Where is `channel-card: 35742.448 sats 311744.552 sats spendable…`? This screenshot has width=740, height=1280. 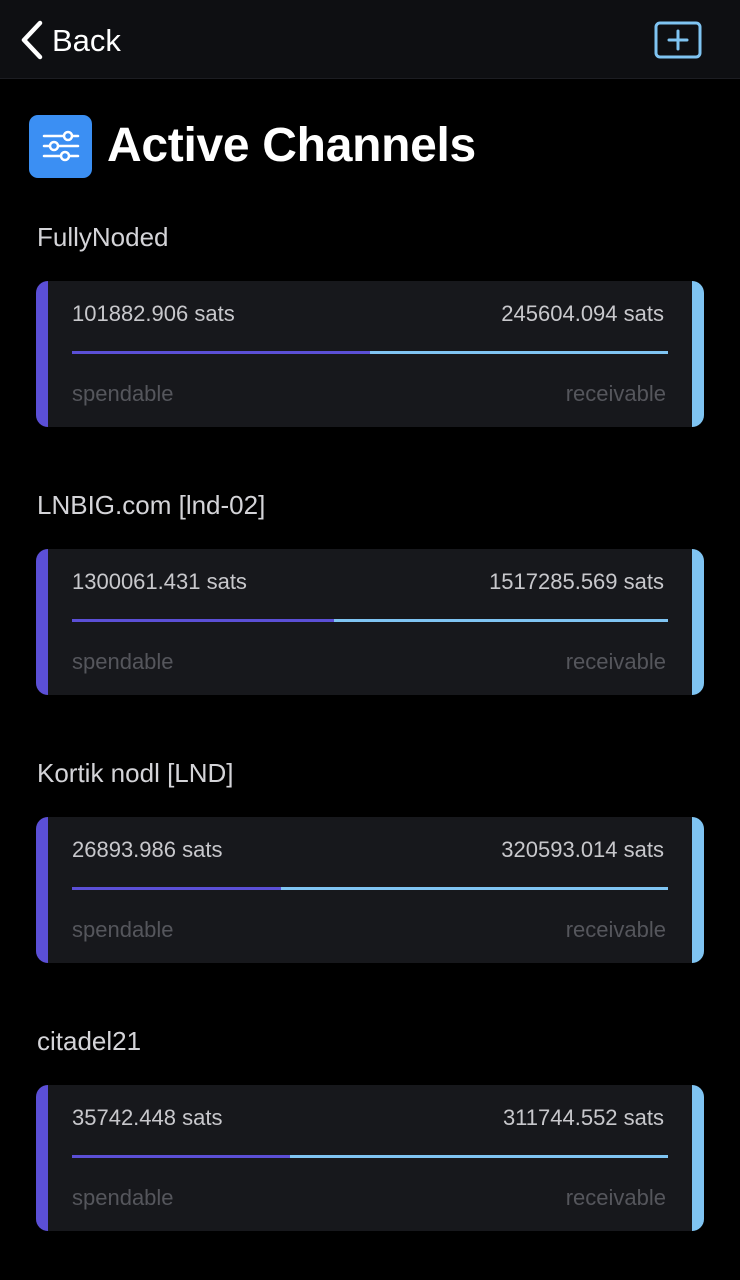 channel-card: 35742.448 sats 311744.552 sats spendable… is located at coordinates (370, 1158).